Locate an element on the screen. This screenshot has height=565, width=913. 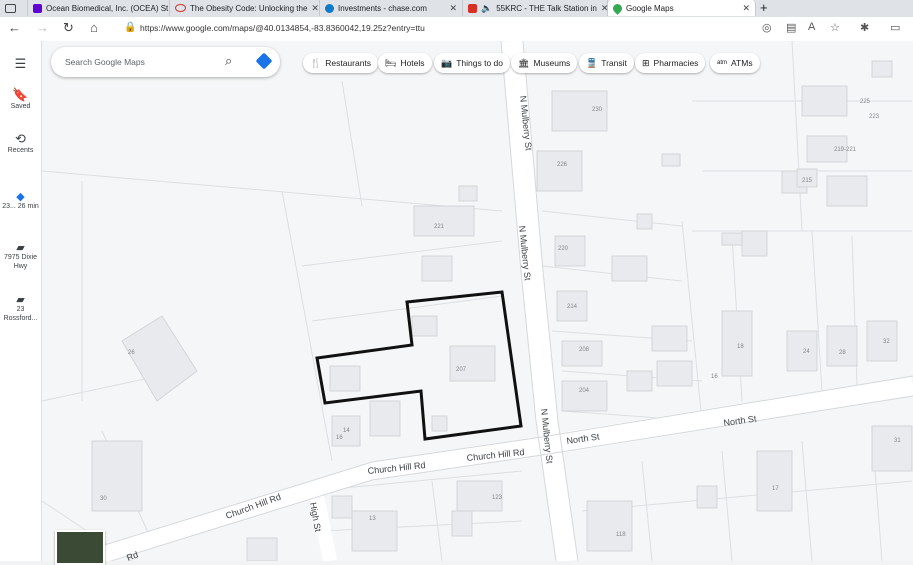
search-input: Search Google Maps is located at coordinates (105, 62).